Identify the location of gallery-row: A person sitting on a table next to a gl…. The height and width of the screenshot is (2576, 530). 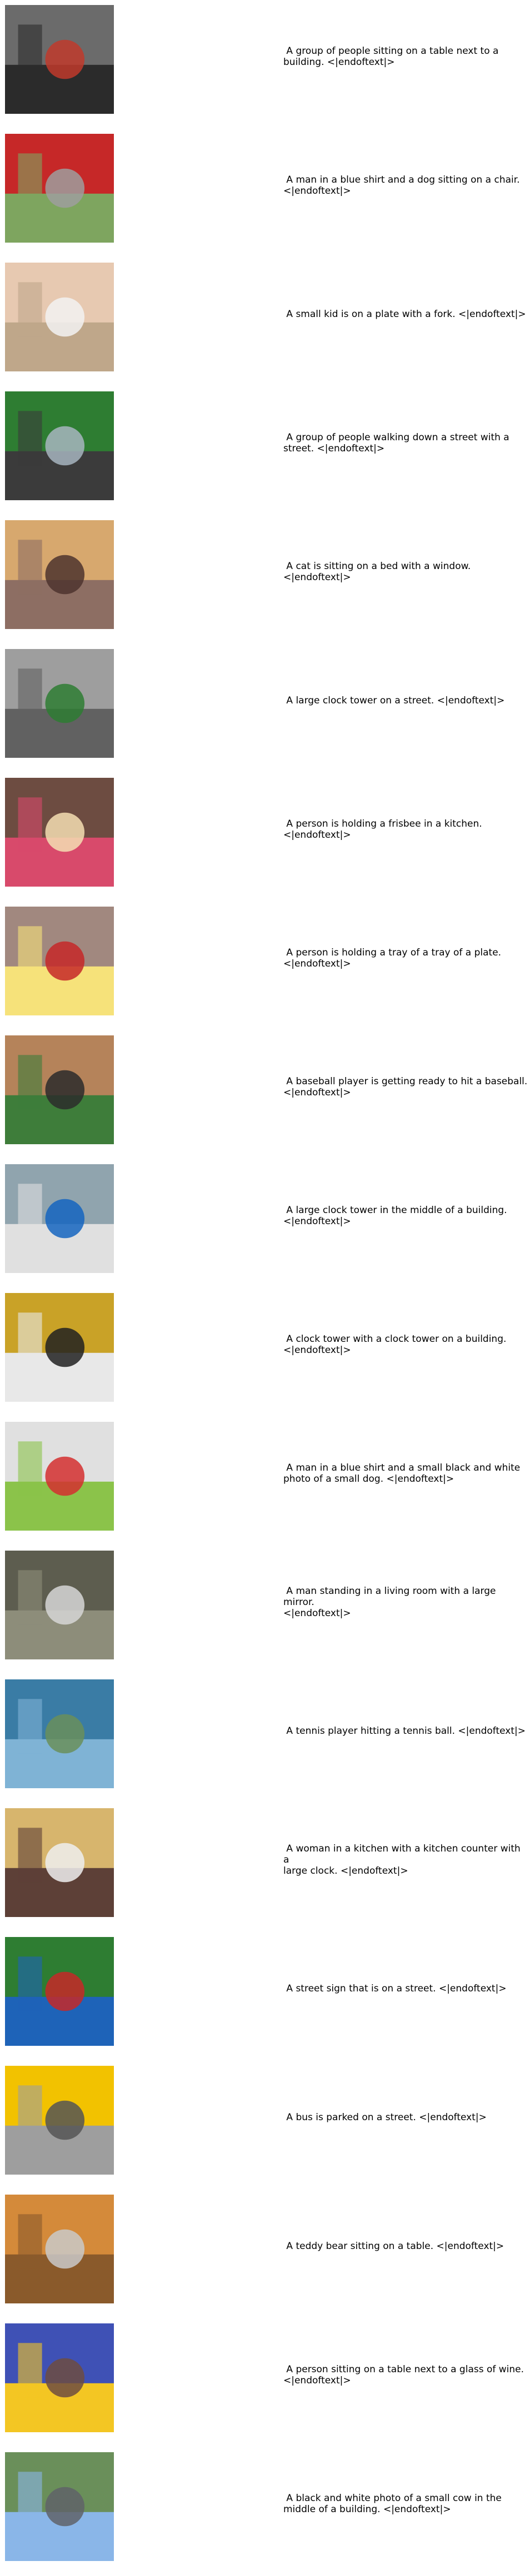
(265, 2382).